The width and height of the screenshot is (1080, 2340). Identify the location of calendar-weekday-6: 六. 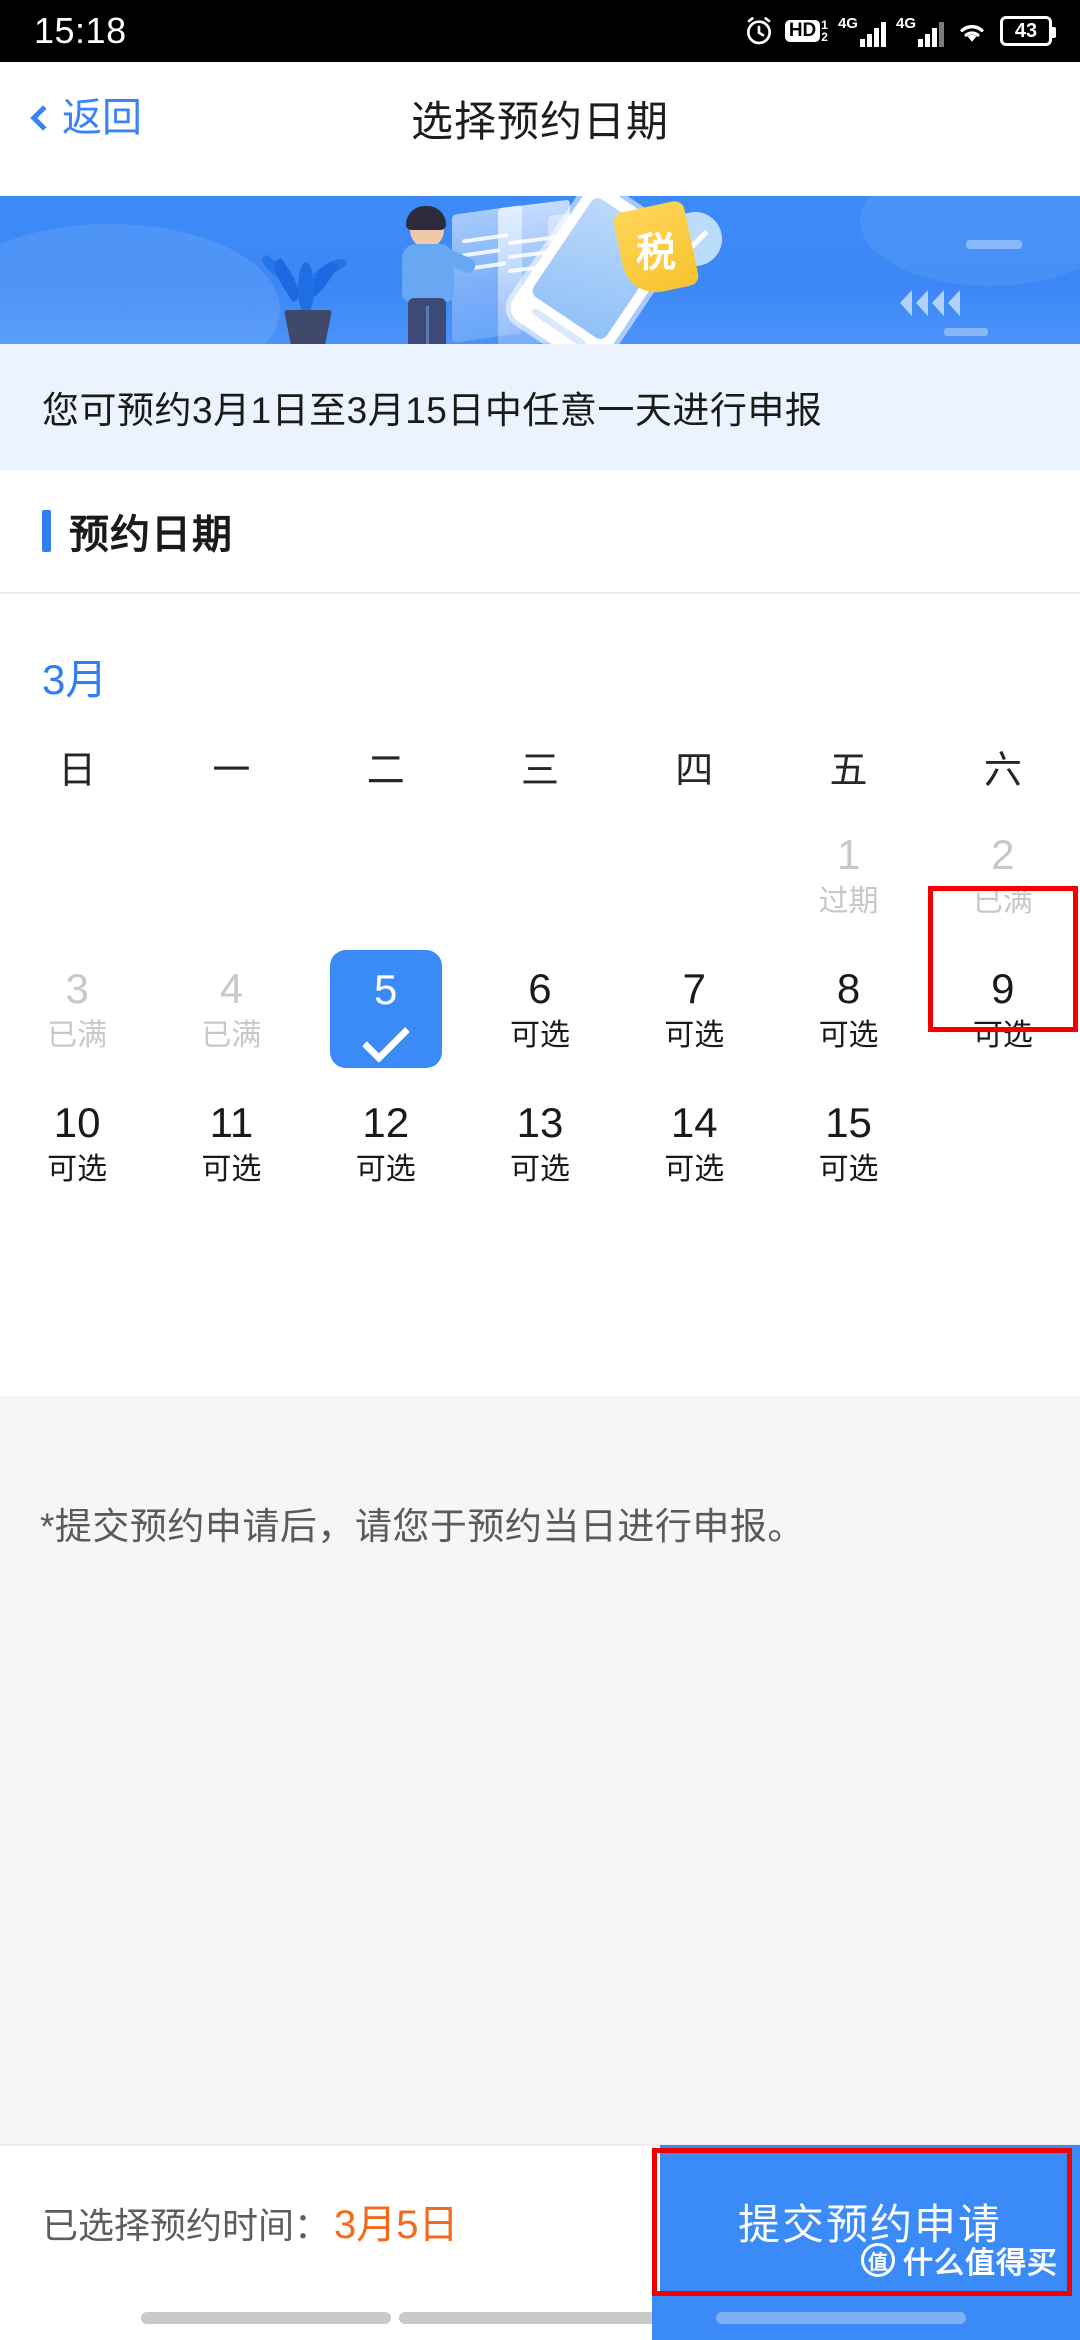
(1002, 770).